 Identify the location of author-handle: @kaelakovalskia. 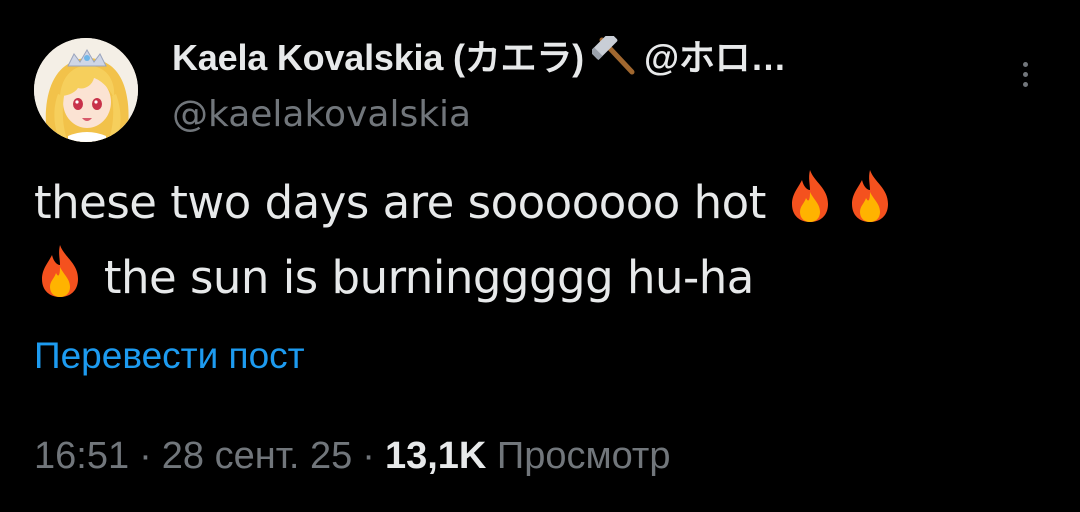
(321, 115).